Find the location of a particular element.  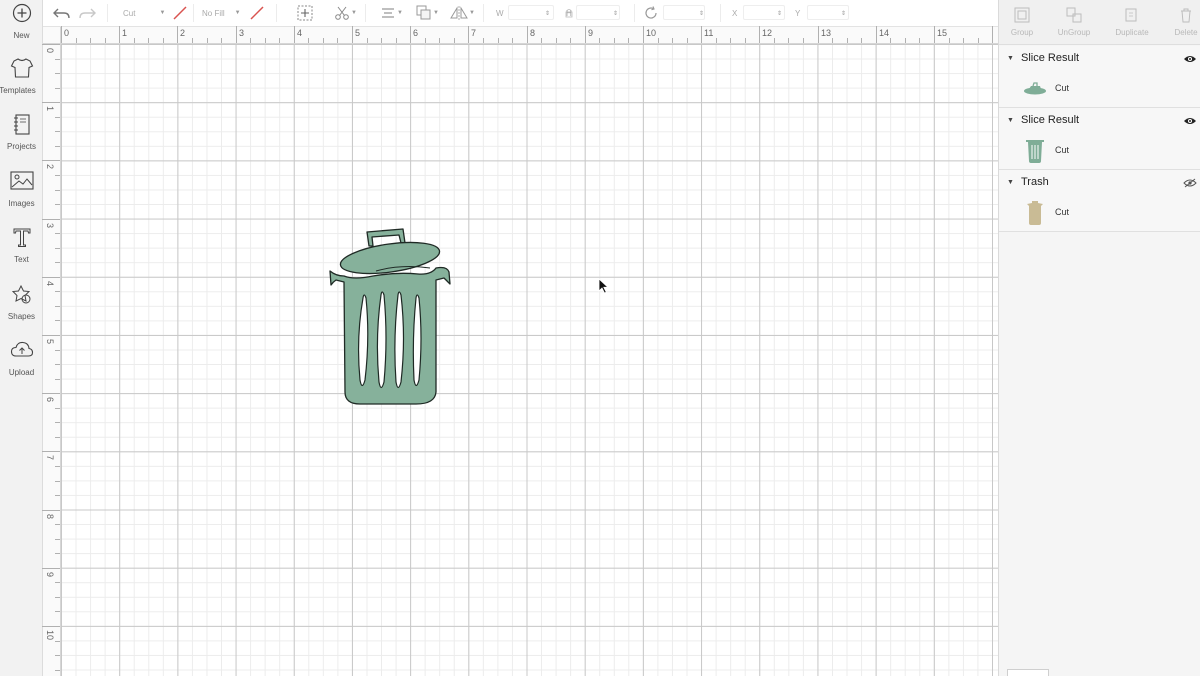

scissors-icon is located at coordinates (342, 13).